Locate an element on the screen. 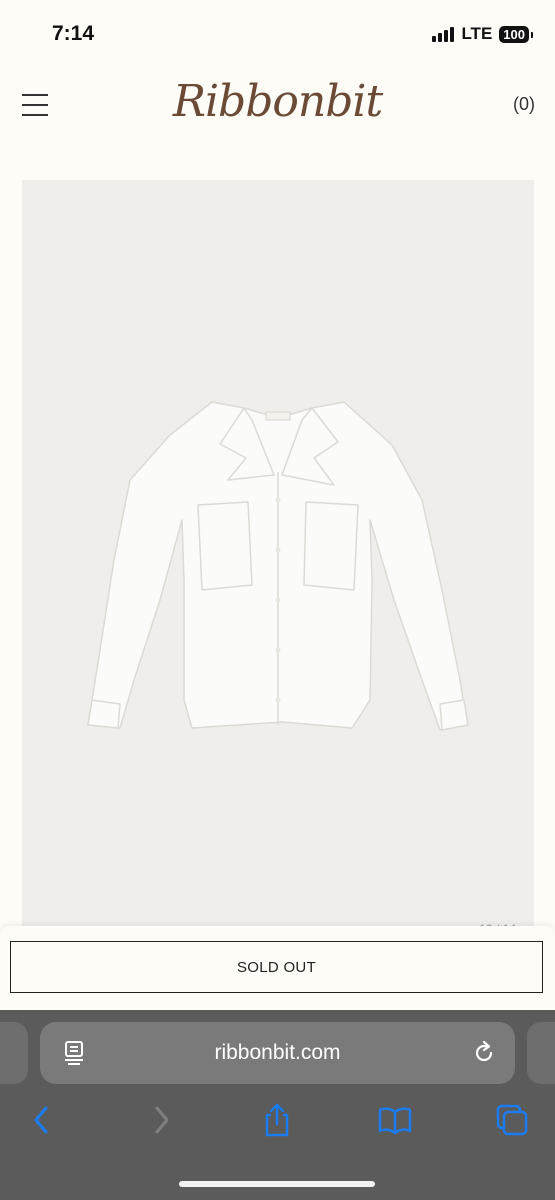 This screenshot has height=1200, width=555. back-icon is located at coordinates (42, 1120).